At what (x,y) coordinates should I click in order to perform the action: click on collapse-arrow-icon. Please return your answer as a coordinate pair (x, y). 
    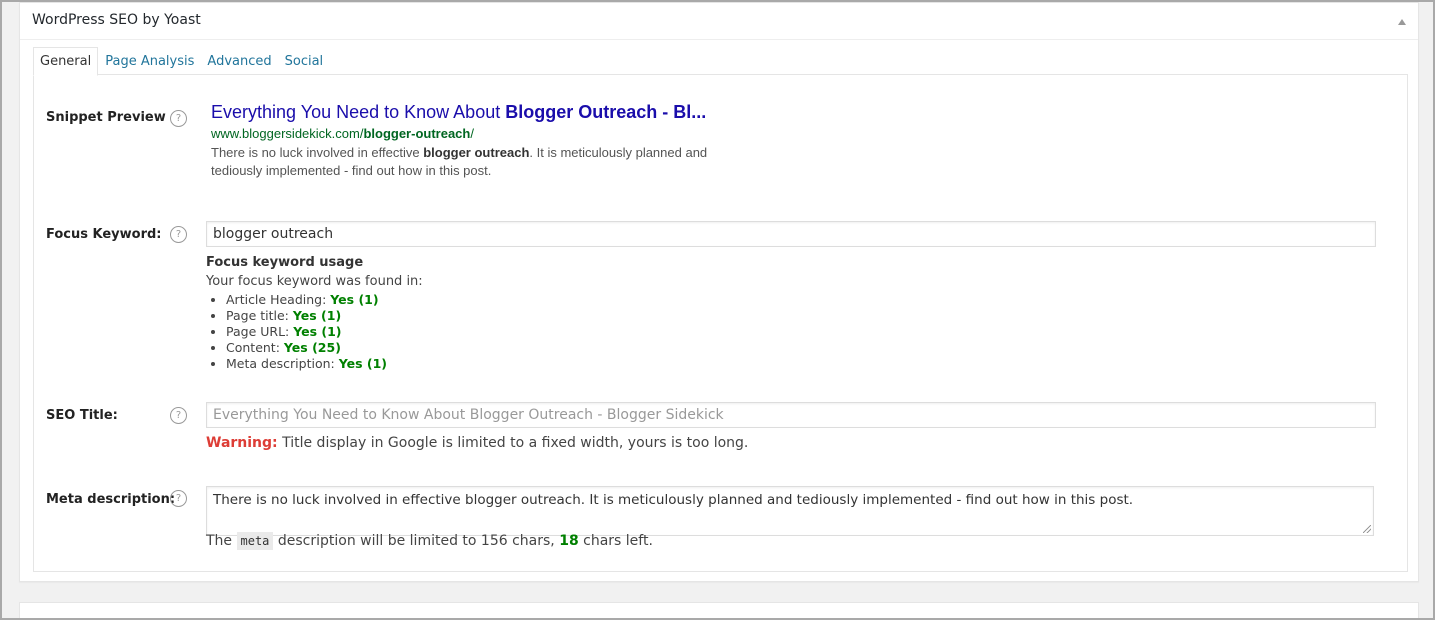
    Looking at the image, I should click on (1402, 22).